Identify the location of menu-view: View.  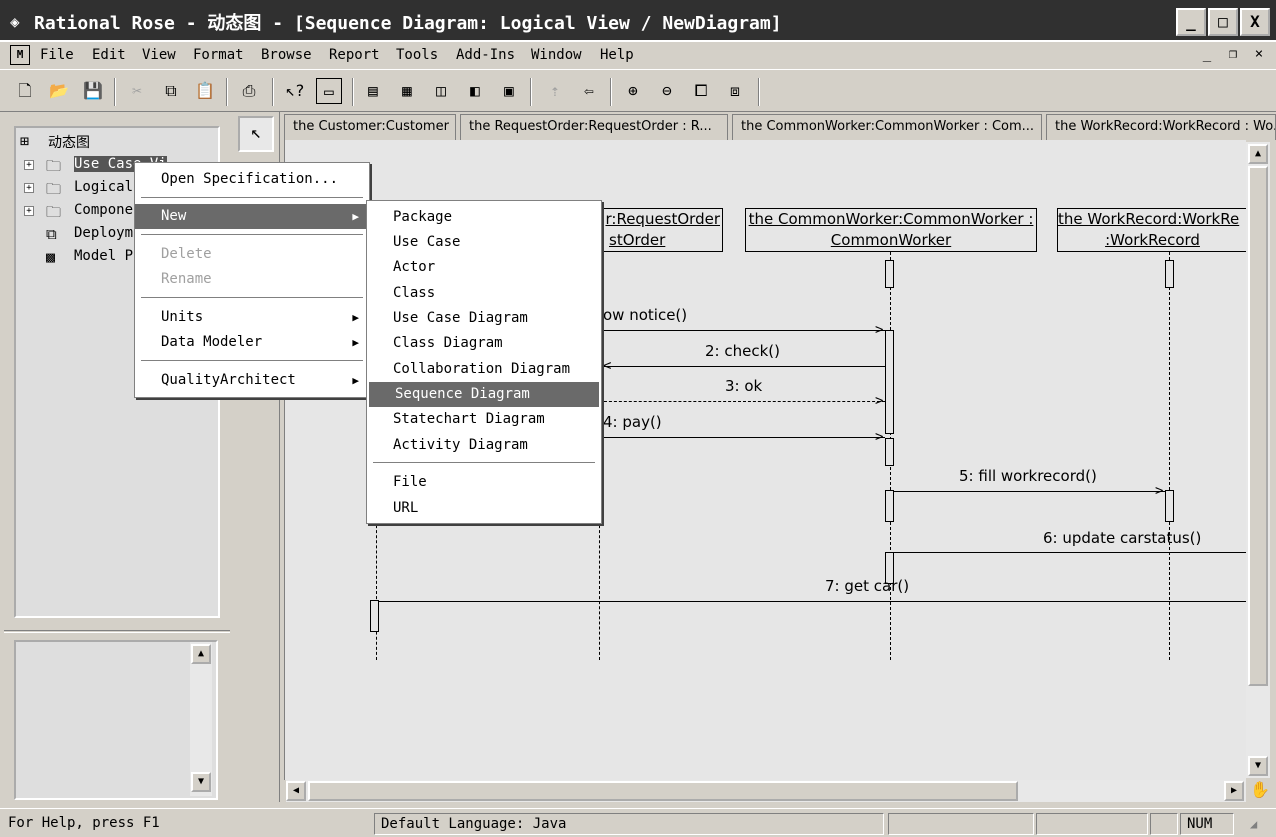
(159, 55).